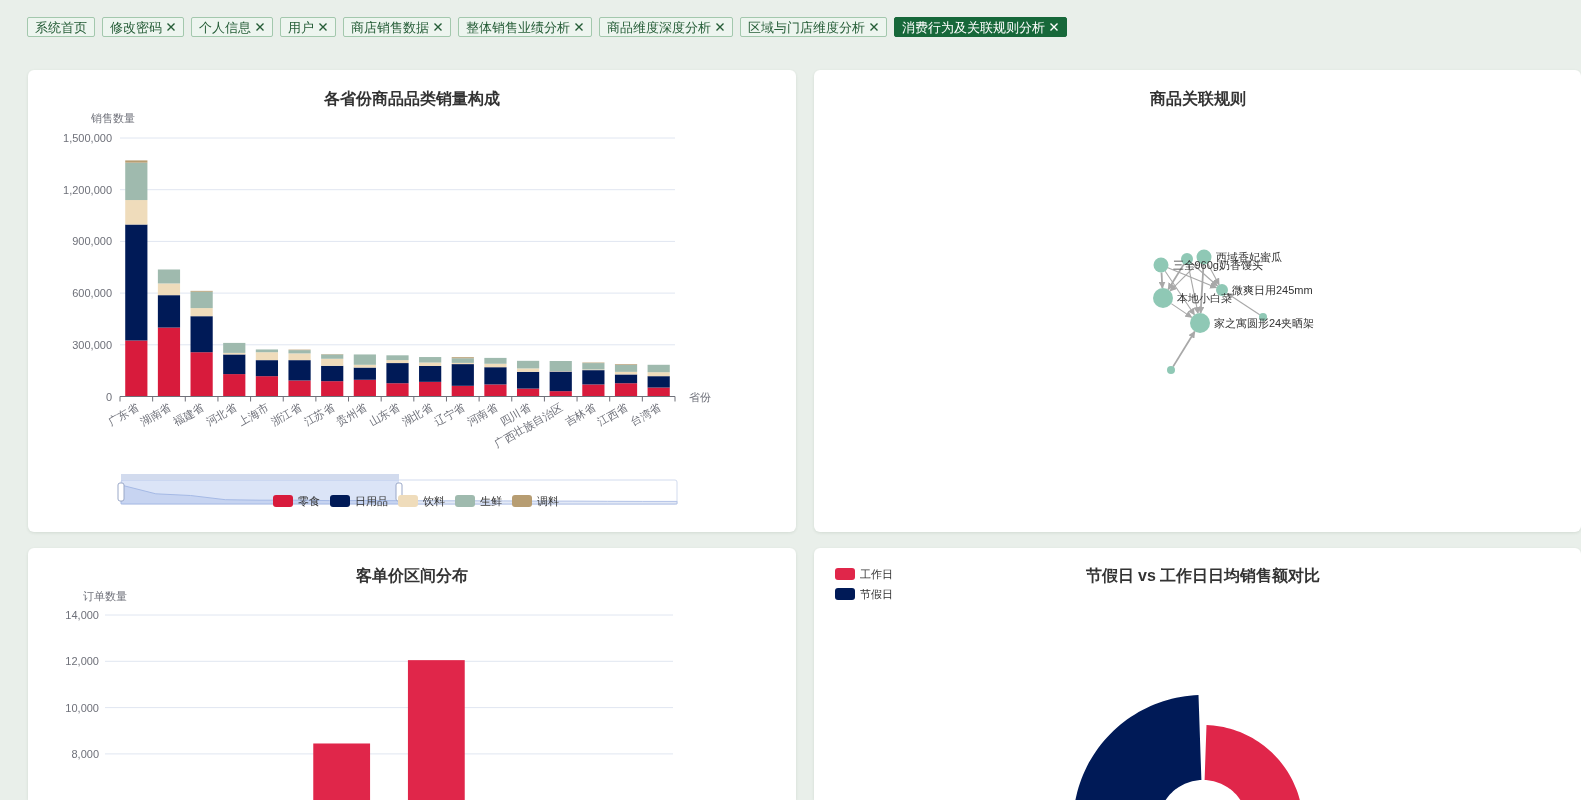 The height and width of the screenshot is (800, 1581). I want to click on y-tick-label: 1,200,000, so click(87, 189).